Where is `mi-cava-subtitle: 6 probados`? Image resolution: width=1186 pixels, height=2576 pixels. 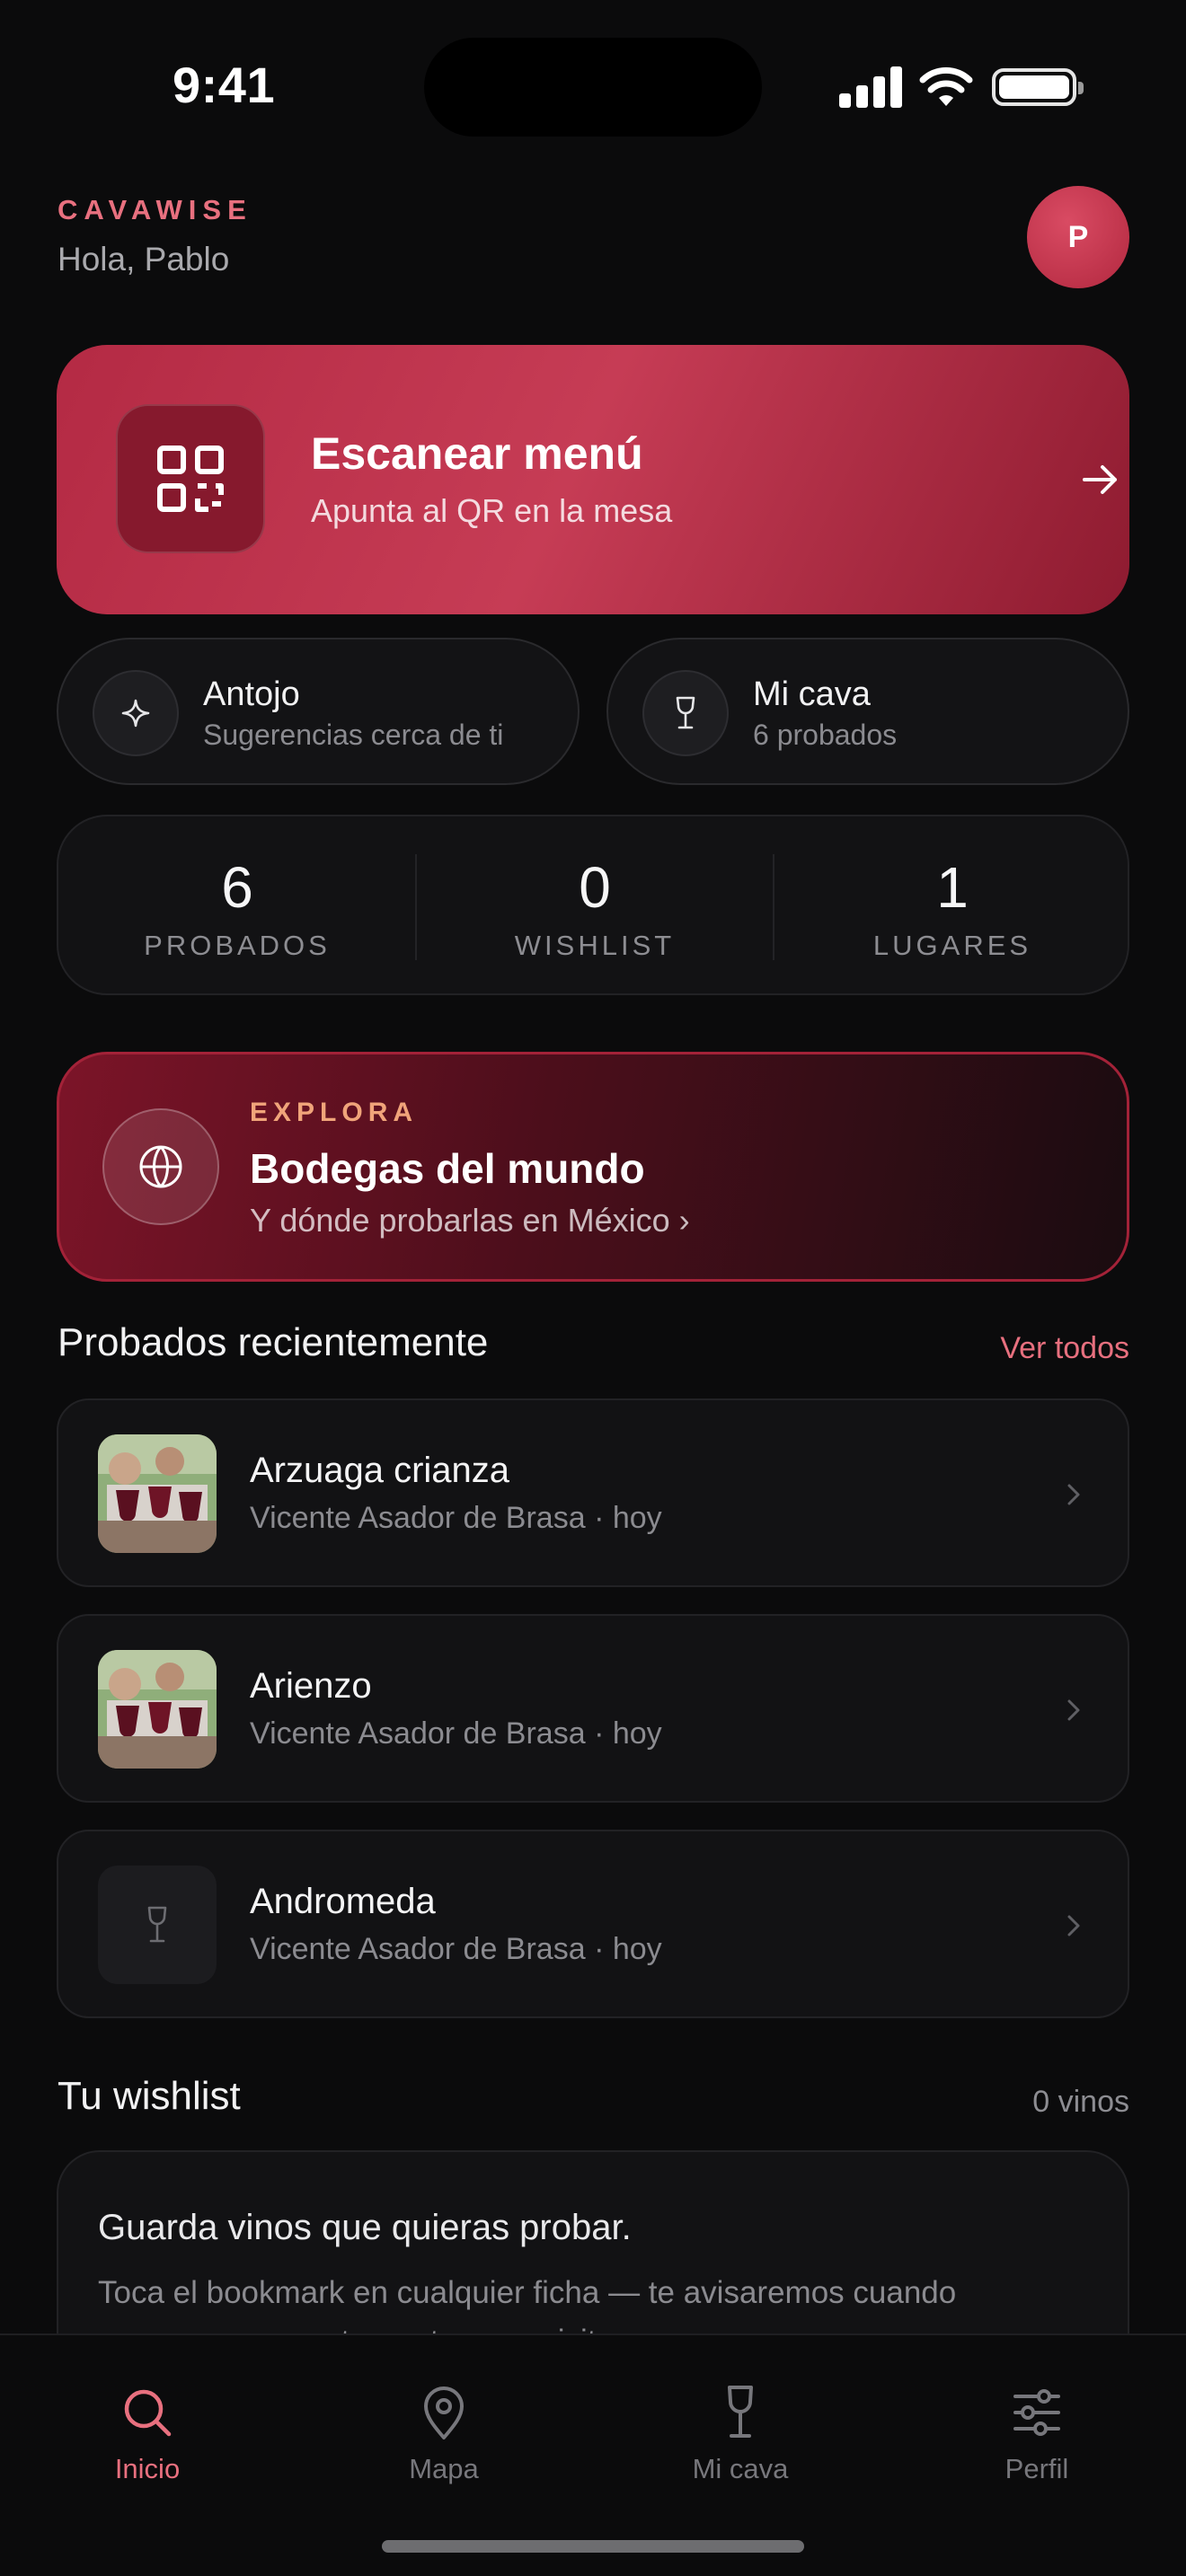
mi-cava-subtitle: 6 probados is located at coordinates (825, 735).